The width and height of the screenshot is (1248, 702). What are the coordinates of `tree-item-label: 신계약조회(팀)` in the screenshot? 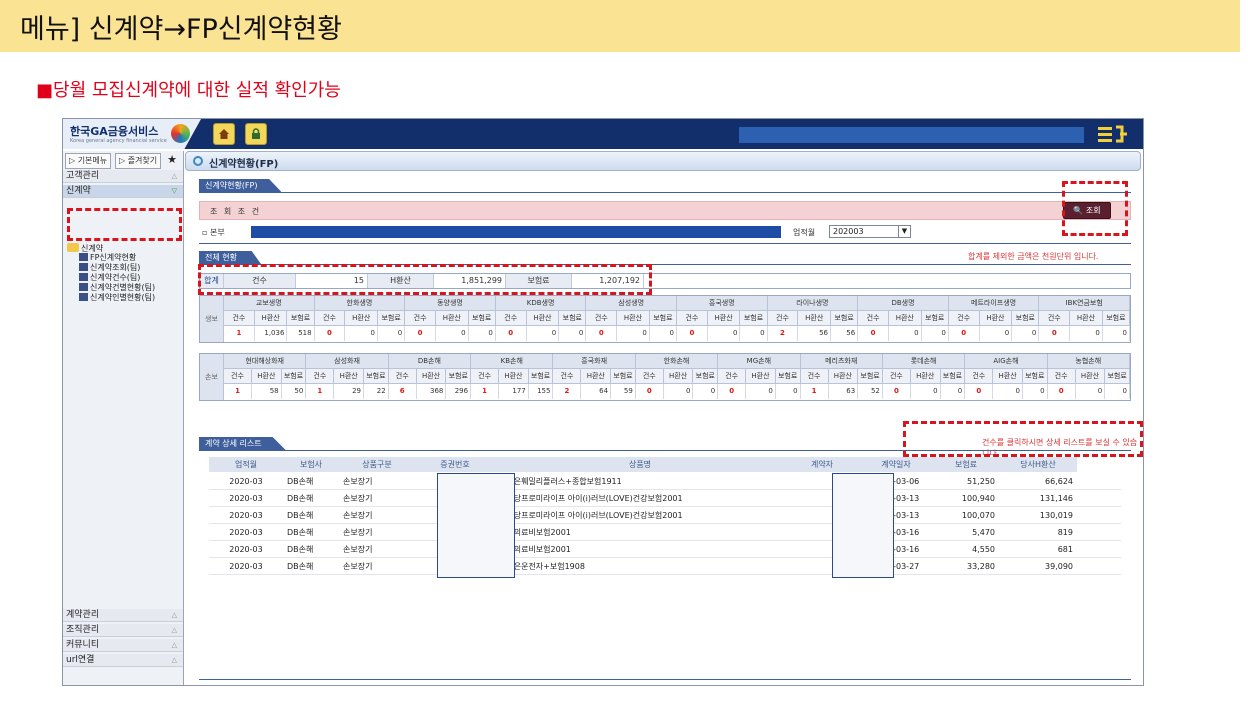 It's located at (115, 267).